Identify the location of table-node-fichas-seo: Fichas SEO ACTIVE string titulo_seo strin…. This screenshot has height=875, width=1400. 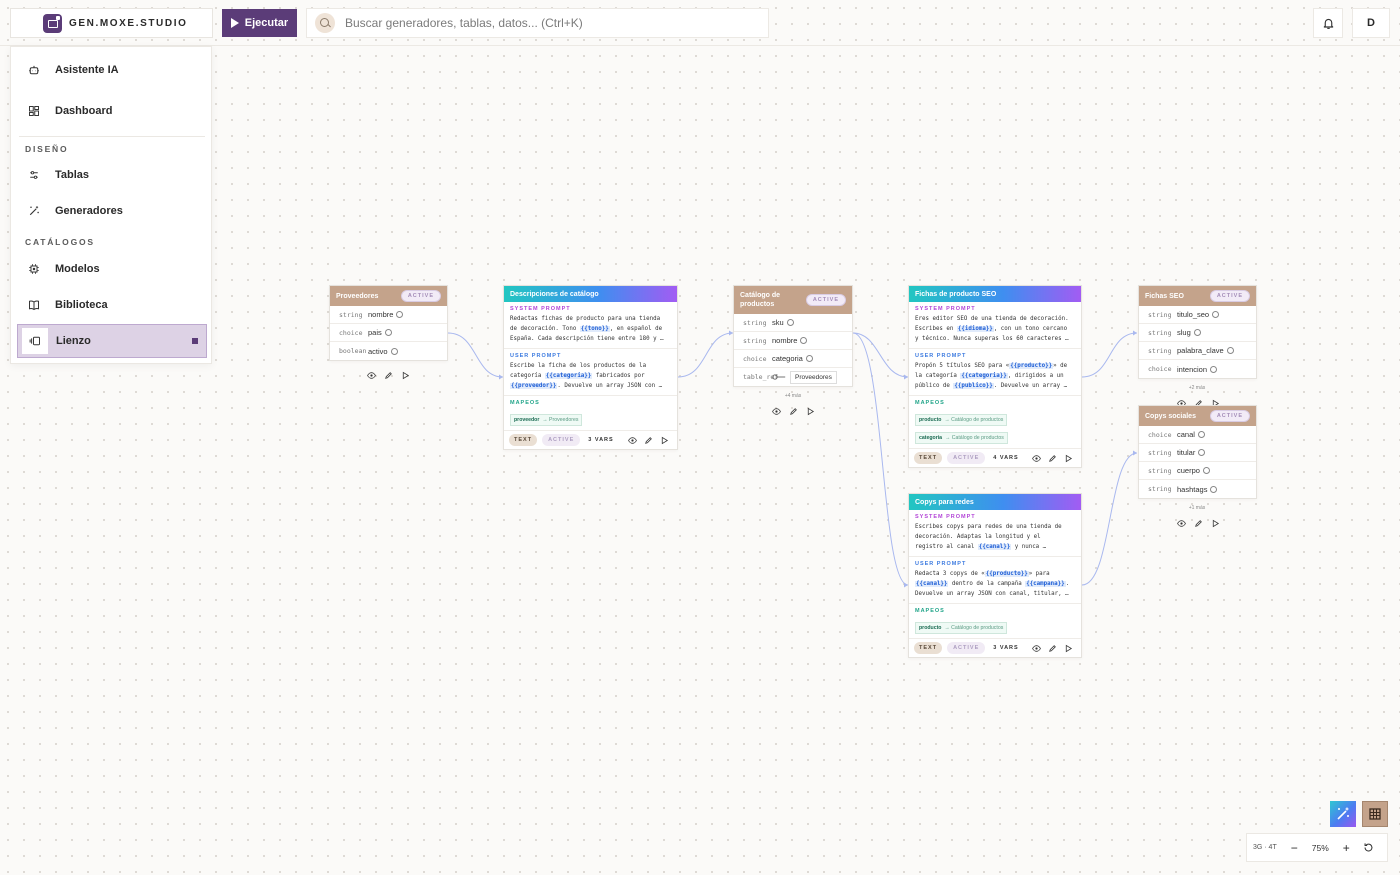
(1197, 332).